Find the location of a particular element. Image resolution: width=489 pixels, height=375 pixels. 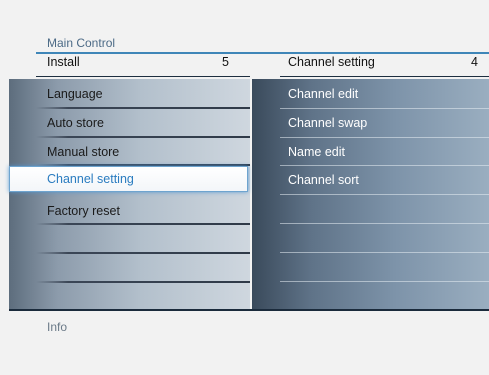

header-install-count: 5 is located at coordinates (225, 62).